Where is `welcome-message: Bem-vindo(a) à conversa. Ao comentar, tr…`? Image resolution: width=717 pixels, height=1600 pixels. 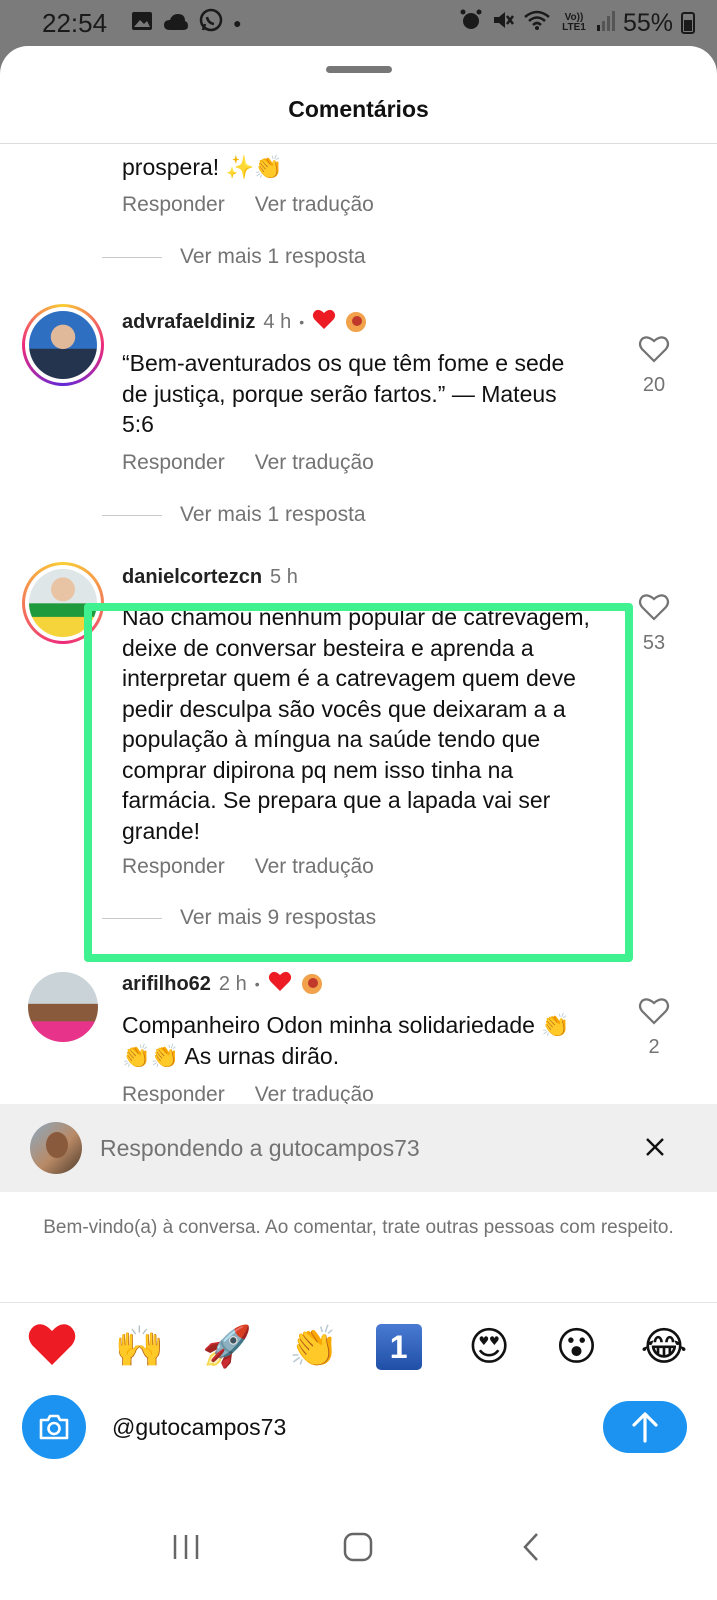 welcome-message: Bem-vindo(a) à conversa. Ao comentar, tr… is located at coordinates (358, 1227).